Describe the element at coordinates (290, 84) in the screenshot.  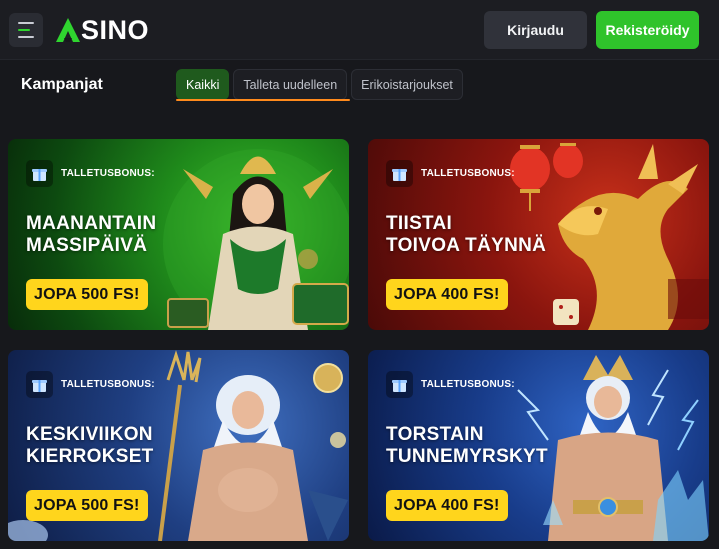
I see `tab-talleta-uudelleen: Talleta uudelleen` at that location.